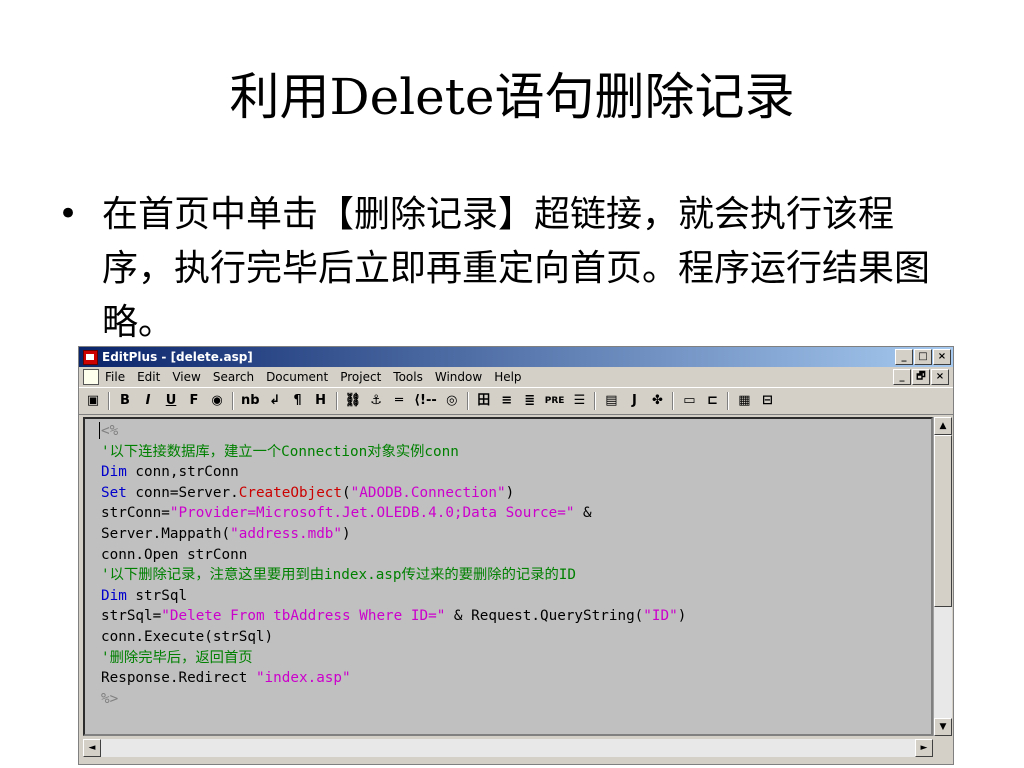 Image resolution: width=1024 pixels, height=768 pixels. Describe the element at coordinates (275, 401) in the screenshot. I see `line-break-button: ↲` at that location.